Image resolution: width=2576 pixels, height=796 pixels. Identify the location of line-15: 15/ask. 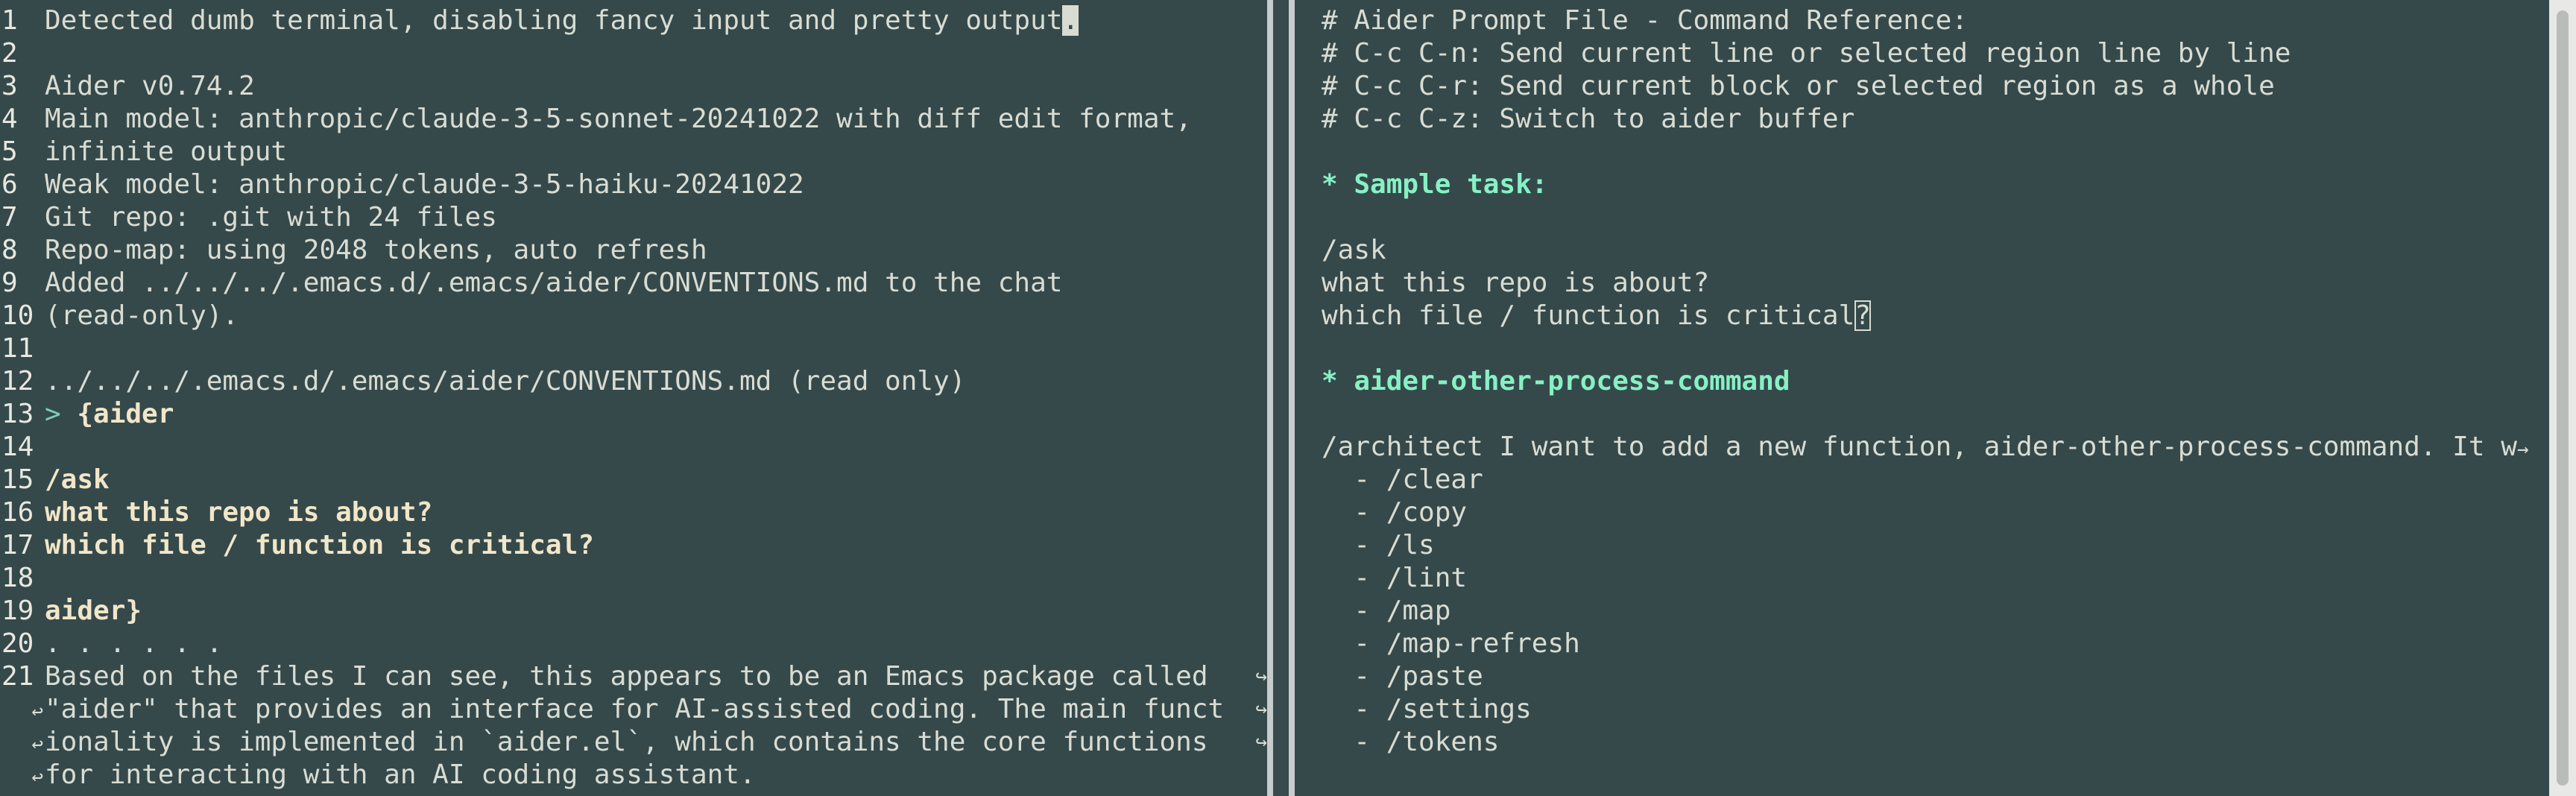
(633, 480).